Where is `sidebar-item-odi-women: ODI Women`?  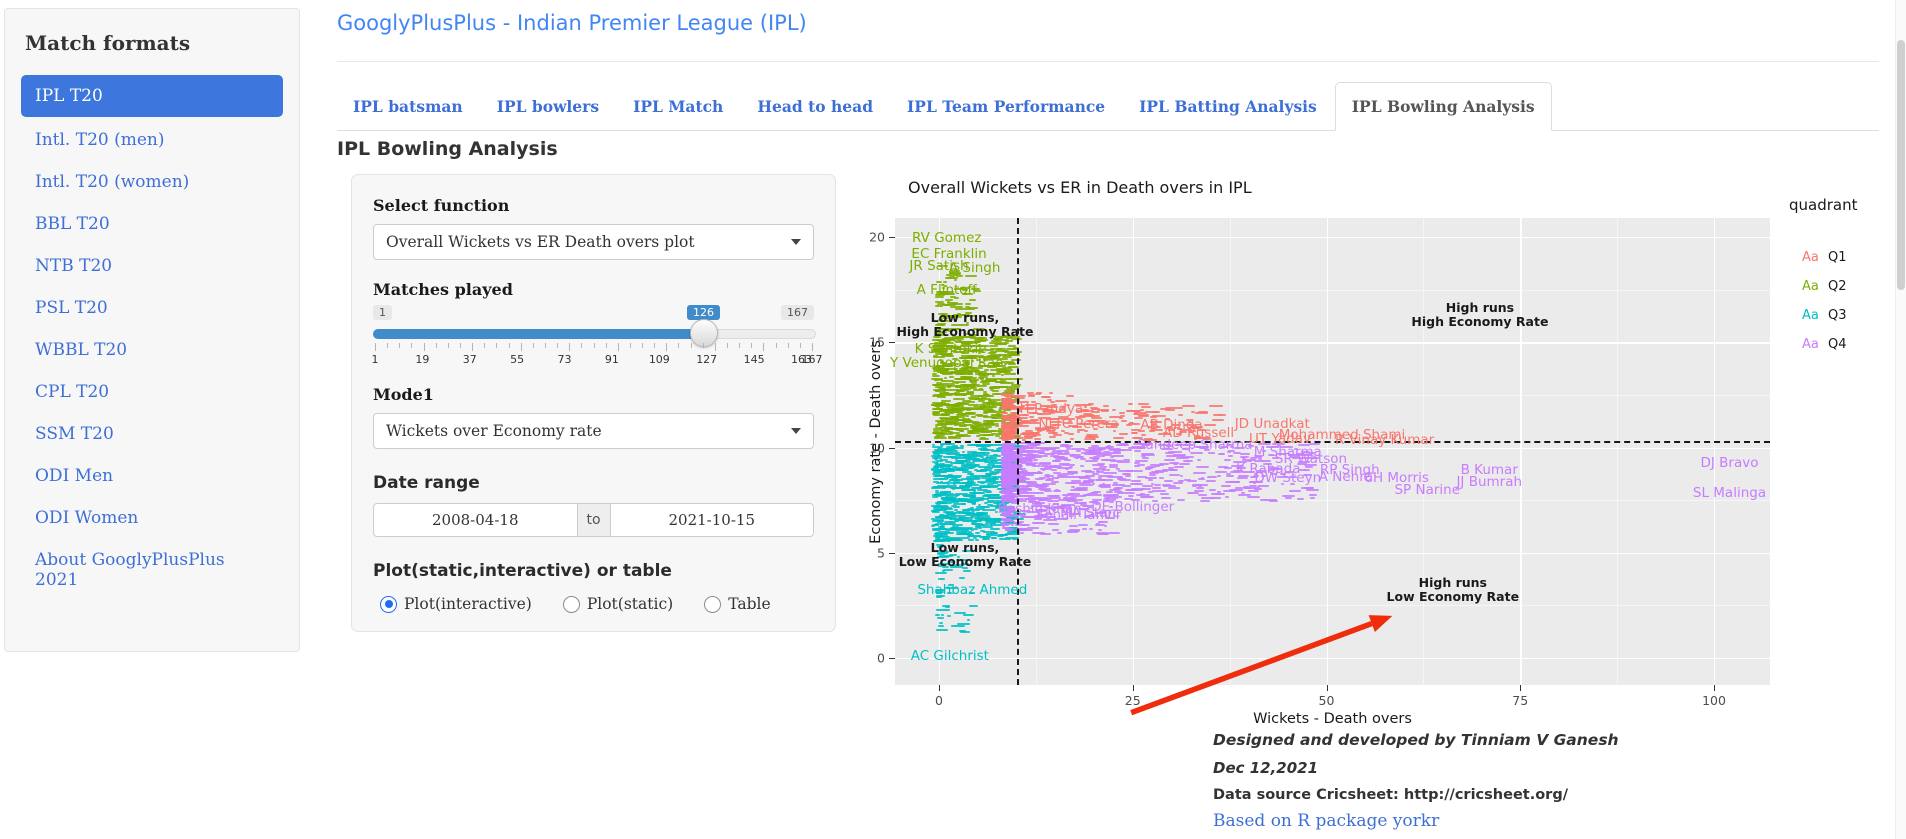
sidebar-item-odi-women: ODI Women is located at coordinates (152, 518).